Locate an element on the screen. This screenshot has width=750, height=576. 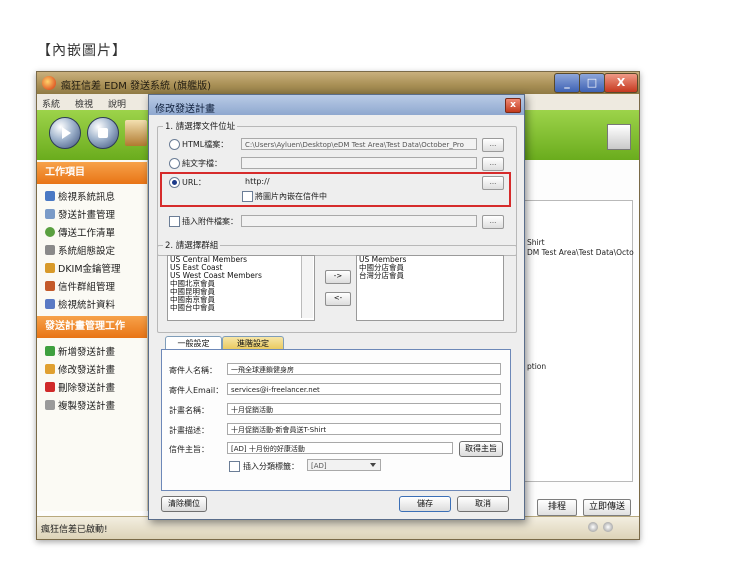
maximize-button: □ is located at coordinates (592, 83).